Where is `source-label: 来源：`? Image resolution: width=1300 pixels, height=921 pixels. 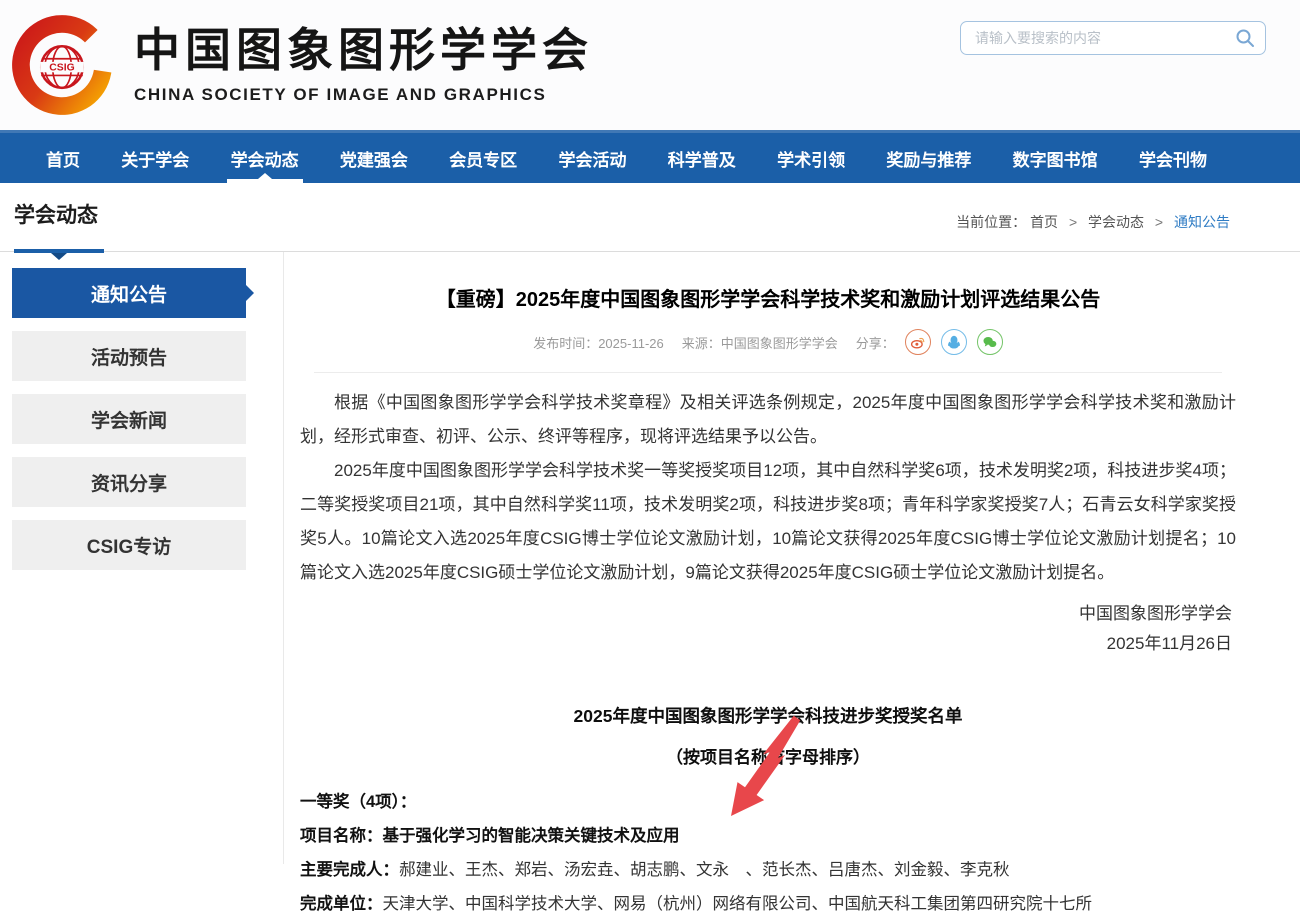 source-label: 来源： is located at coordinates (701, 343).